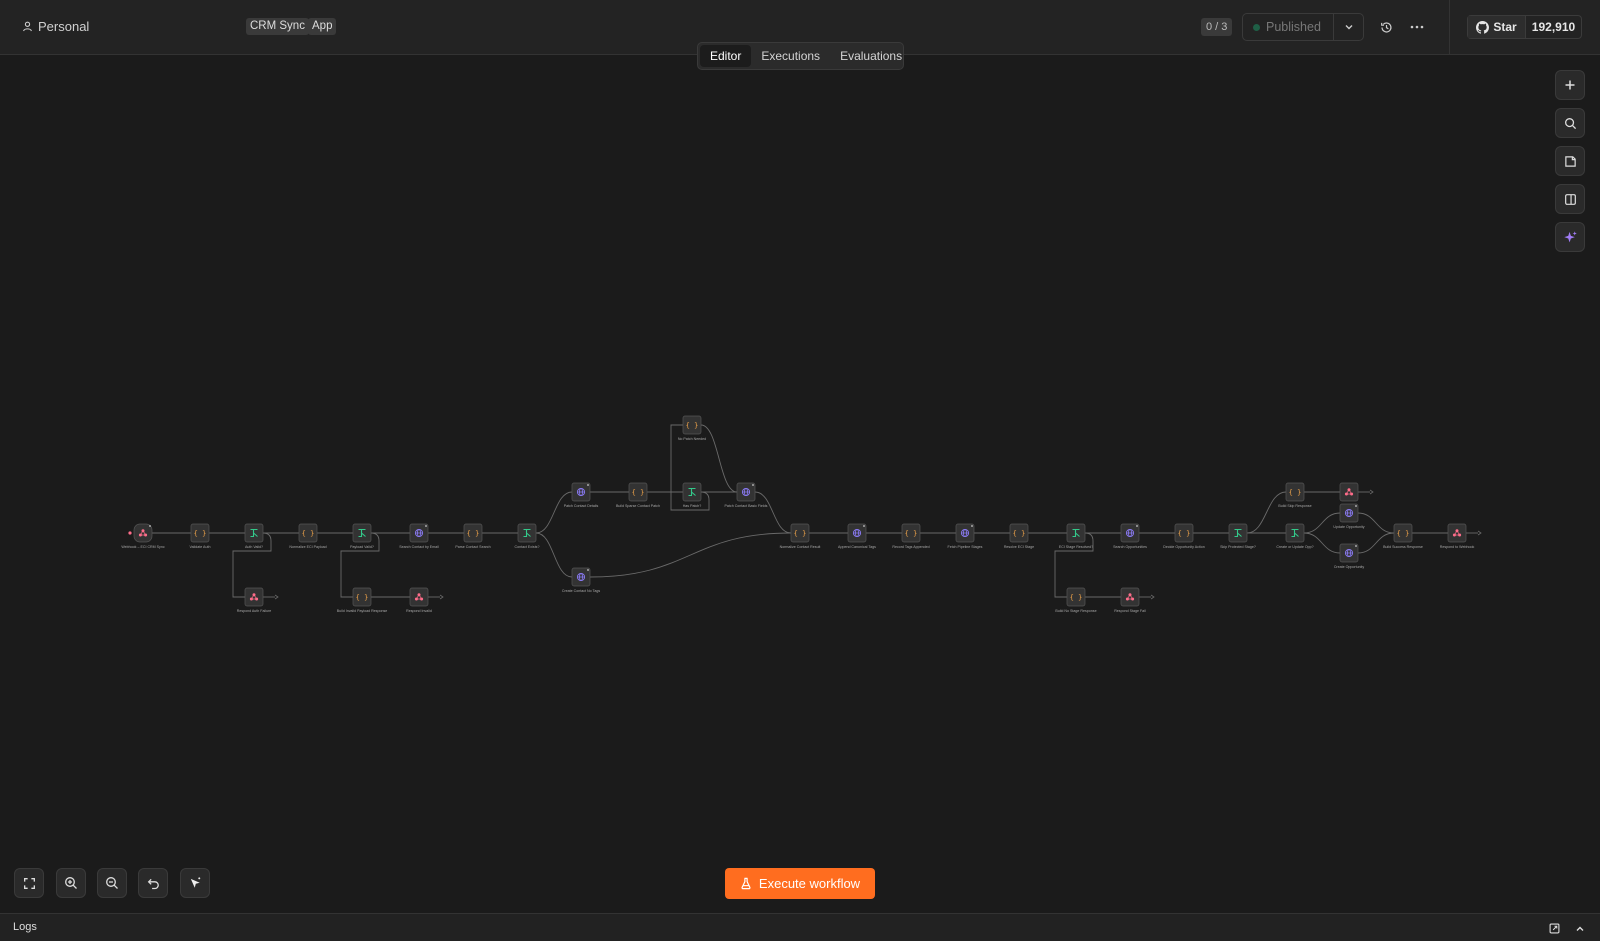  I want to click on workflow-node: { } Record Tags Appended, so click(911, 536).